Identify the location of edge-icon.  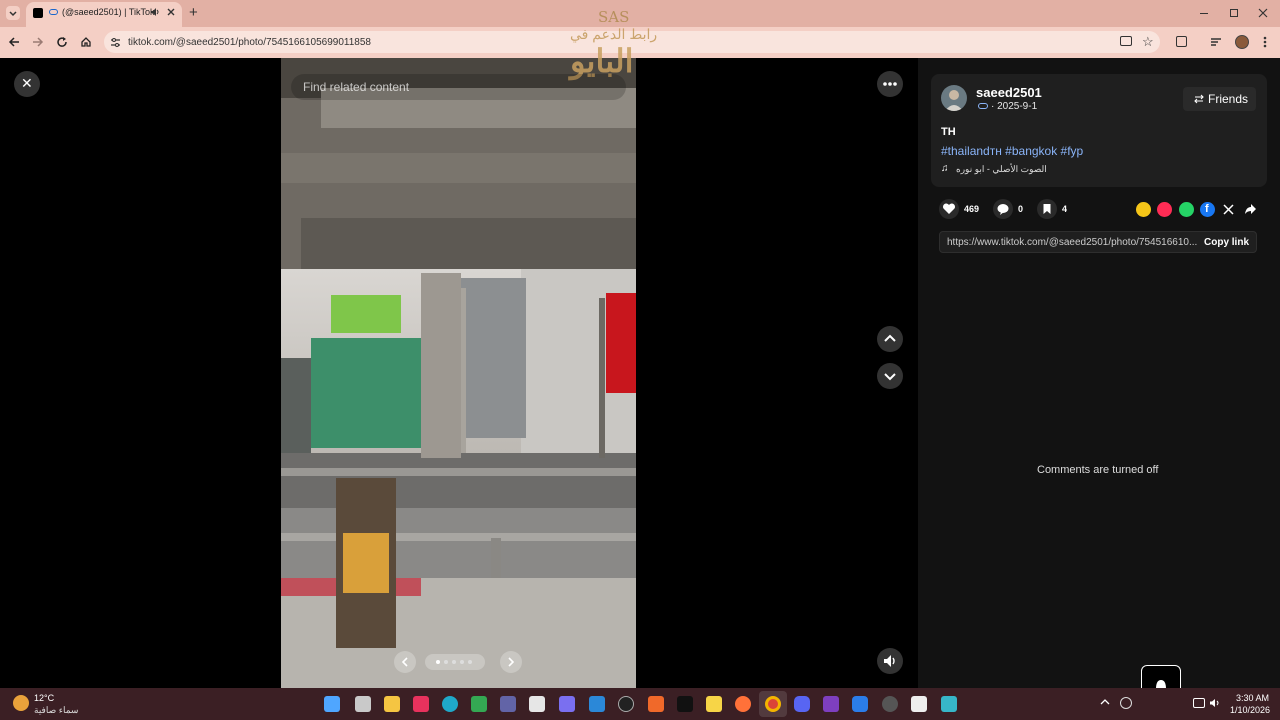
(450, 704).